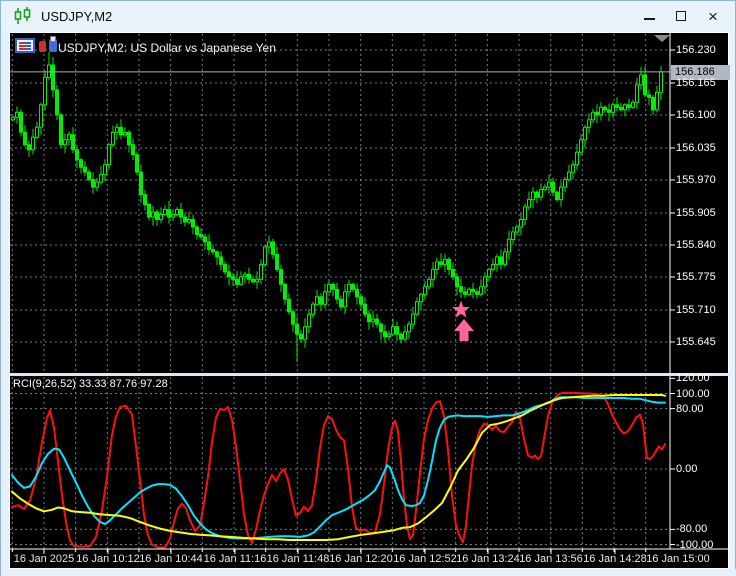 The height and width of the screenshot is (576, 736). What do you see at coordinates (690, 408) in the screenshot?
I see `indicator-axis-label: 80.00` at bounding box center [690, 408].